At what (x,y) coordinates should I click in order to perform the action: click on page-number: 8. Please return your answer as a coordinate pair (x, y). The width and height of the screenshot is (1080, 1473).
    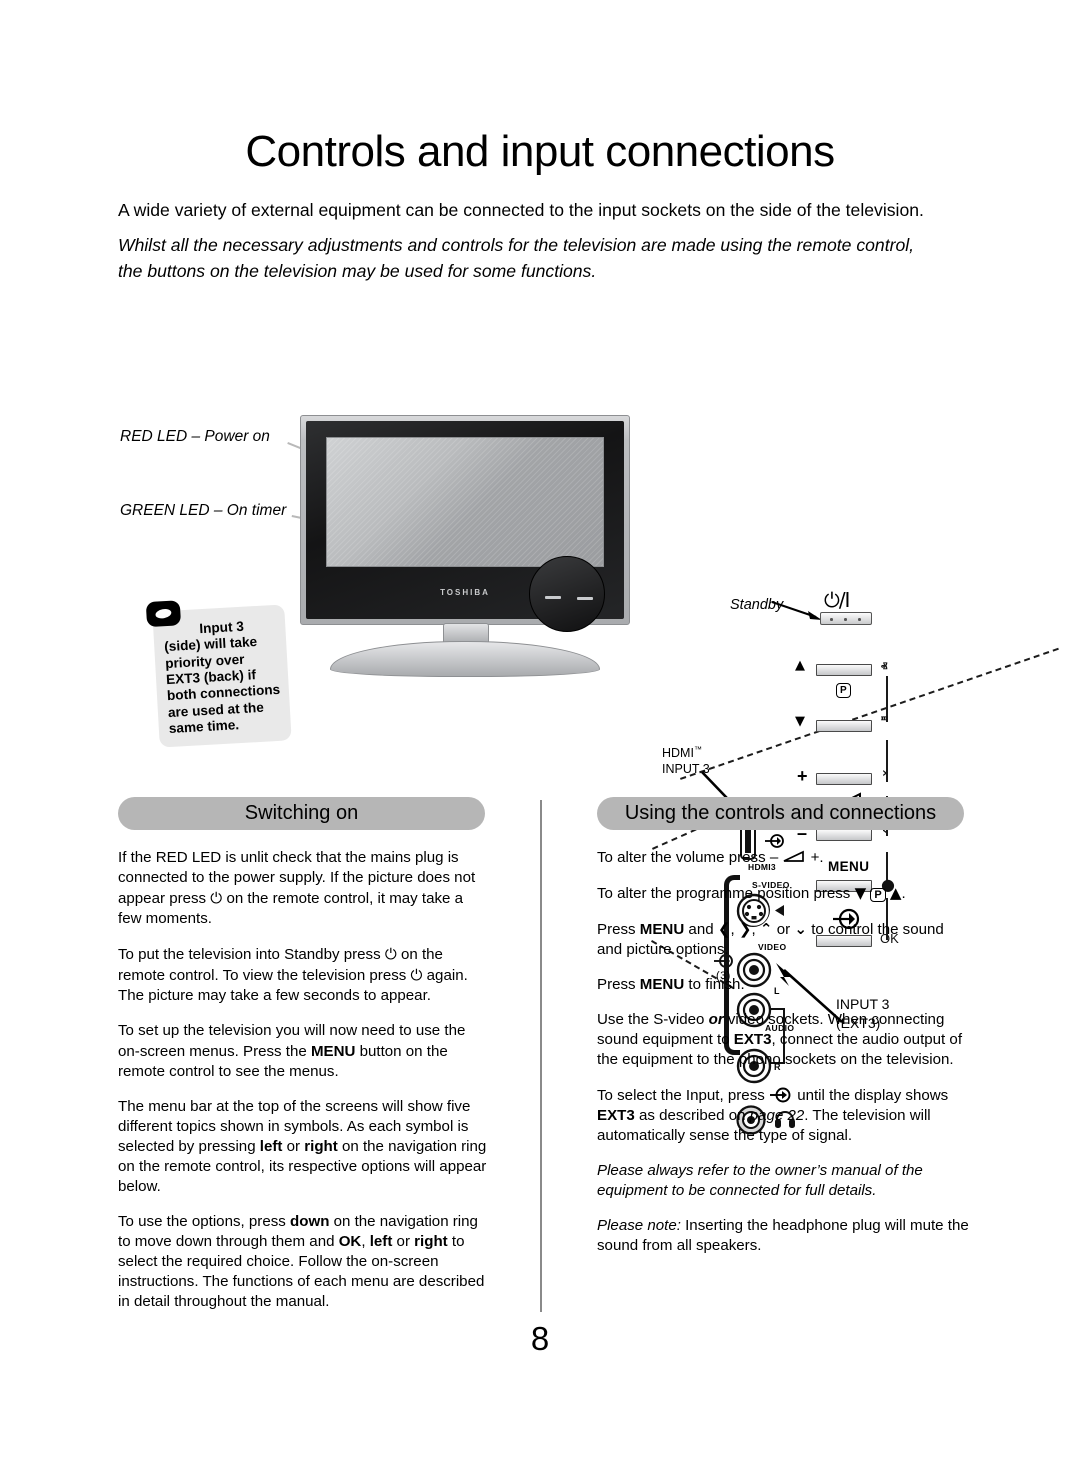
    Looking at the image, I should click on (540, 1338).